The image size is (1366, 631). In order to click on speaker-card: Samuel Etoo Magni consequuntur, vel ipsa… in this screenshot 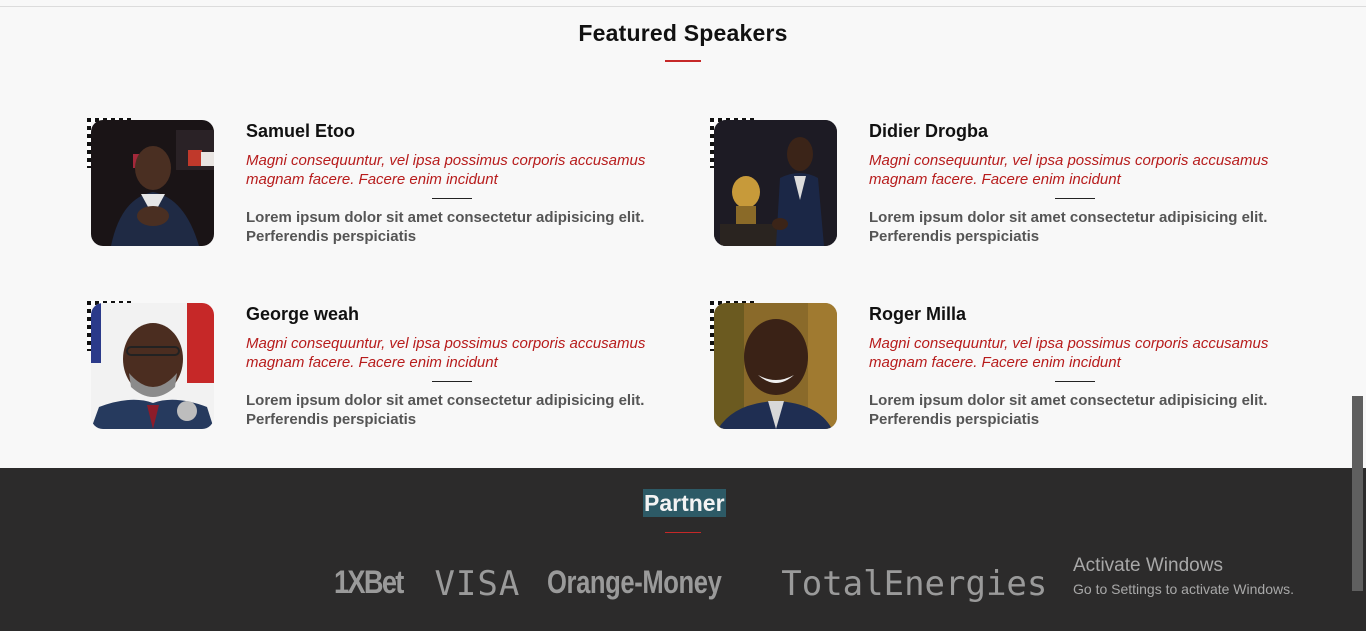, I will do `click(377, 188)`.